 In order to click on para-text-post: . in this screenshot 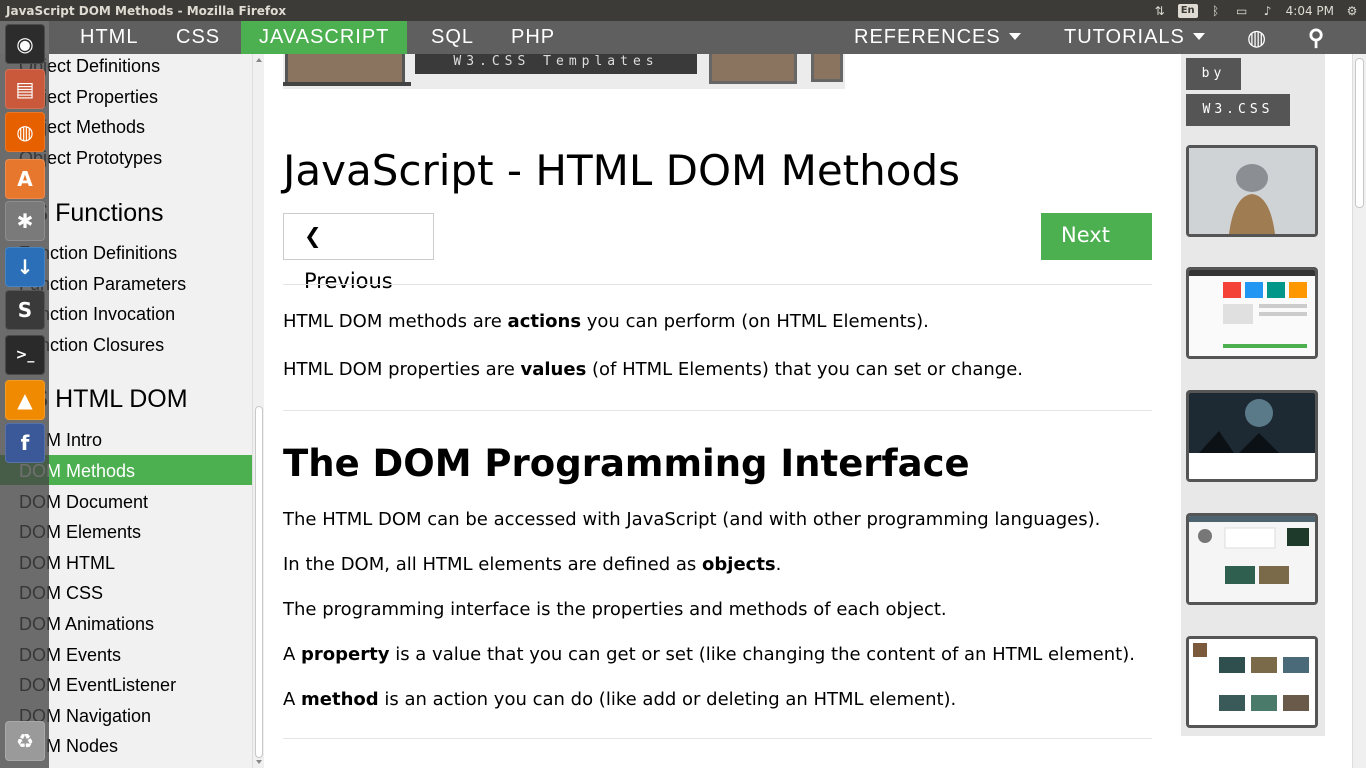, I will do `click(778, 564)`.